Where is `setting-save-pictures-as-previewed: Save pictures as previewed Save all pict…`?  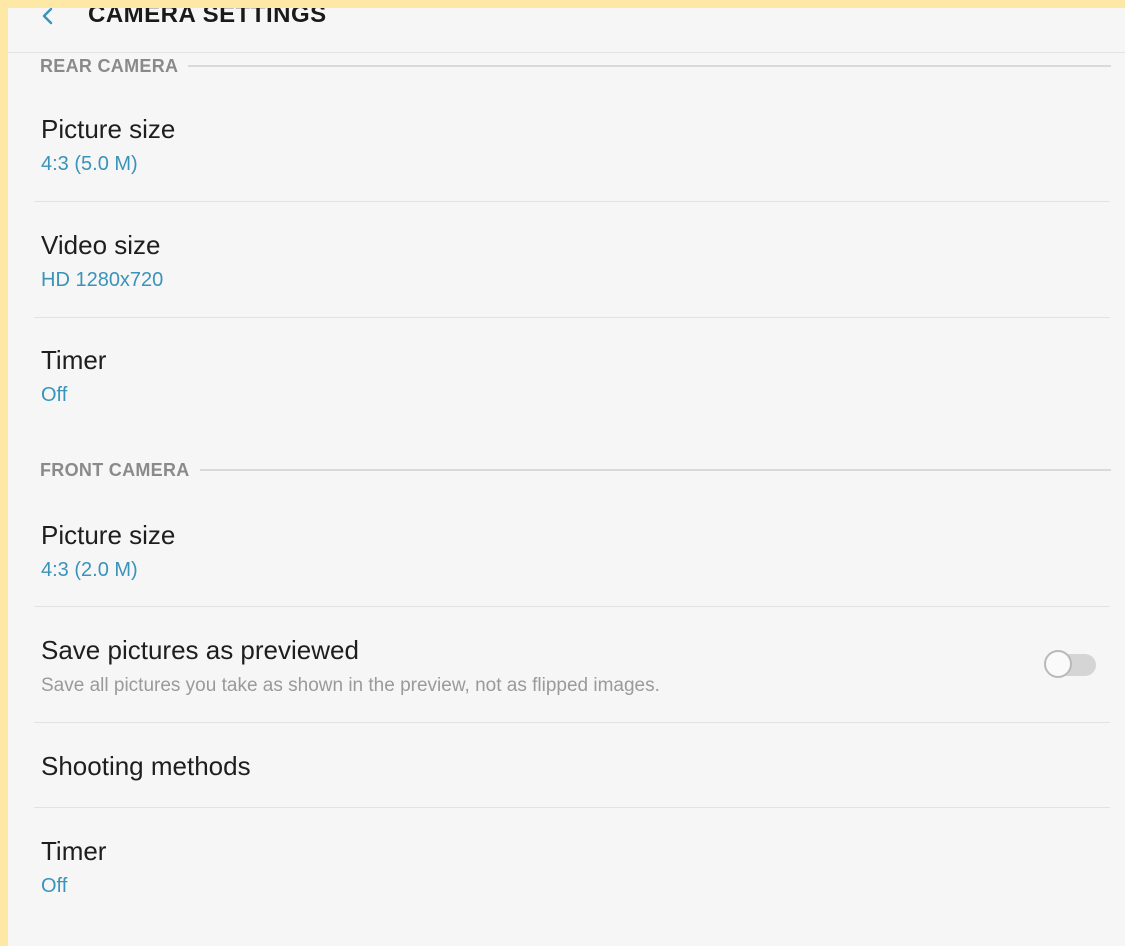
setting-save-pictures-as-previewed: Save pictures as previewed Save all pict… is located at coordinates (572, 665).